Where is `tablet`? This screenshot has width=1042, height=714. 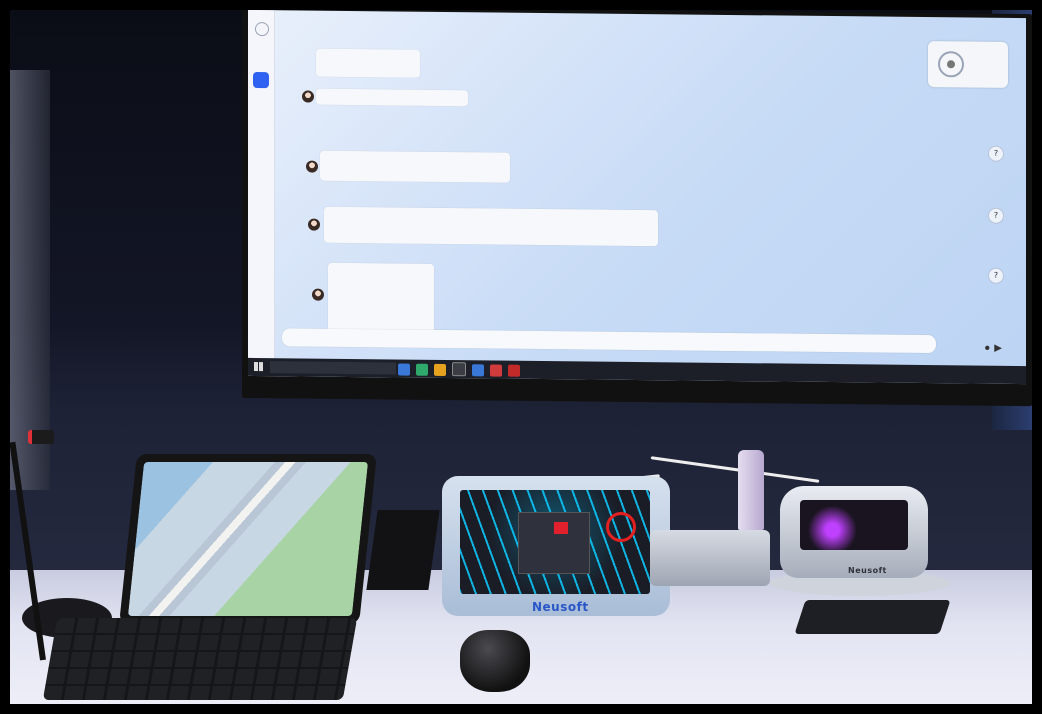
tablet is located at coordinates (248, 539).